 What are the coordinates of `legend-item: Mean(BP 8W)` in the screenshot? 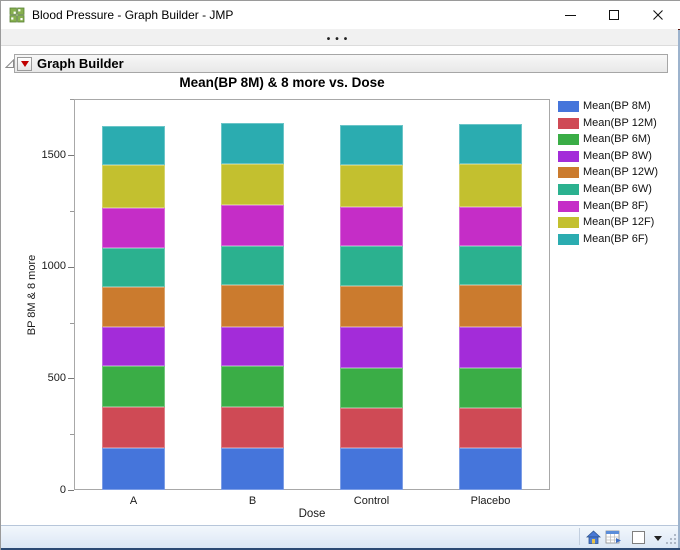 It's located at (608, 155).